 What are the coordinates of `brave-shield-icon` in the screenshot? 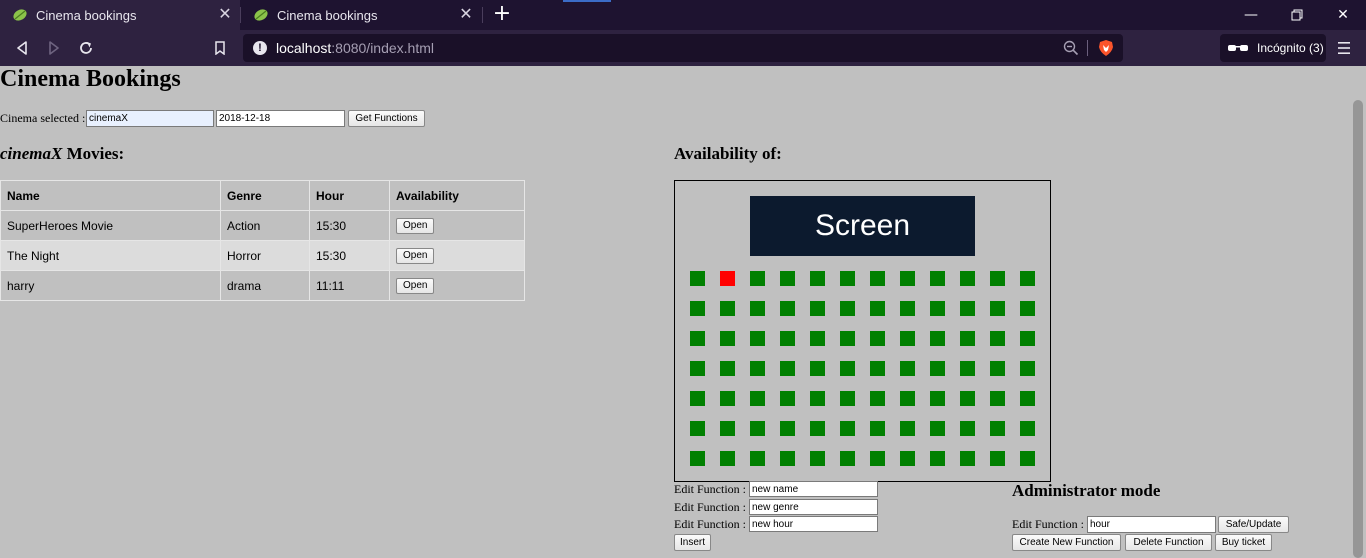 It's located at (1106, 48).